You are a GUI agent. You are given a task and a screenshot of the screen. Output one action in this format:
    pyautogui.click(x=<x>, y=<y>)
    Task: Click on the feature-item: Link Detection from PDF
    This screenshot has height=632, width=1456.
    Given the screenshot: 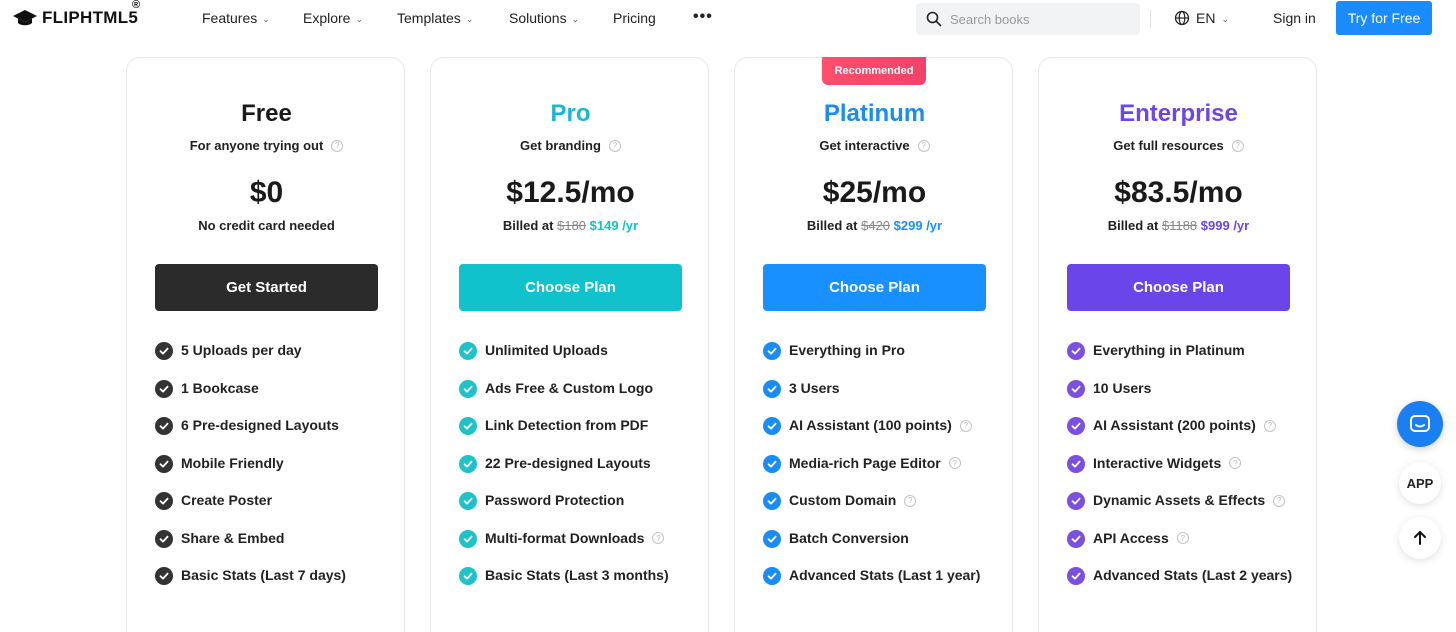 What is the action you would take?
    pyautogui.click(x=579, y=435)
    